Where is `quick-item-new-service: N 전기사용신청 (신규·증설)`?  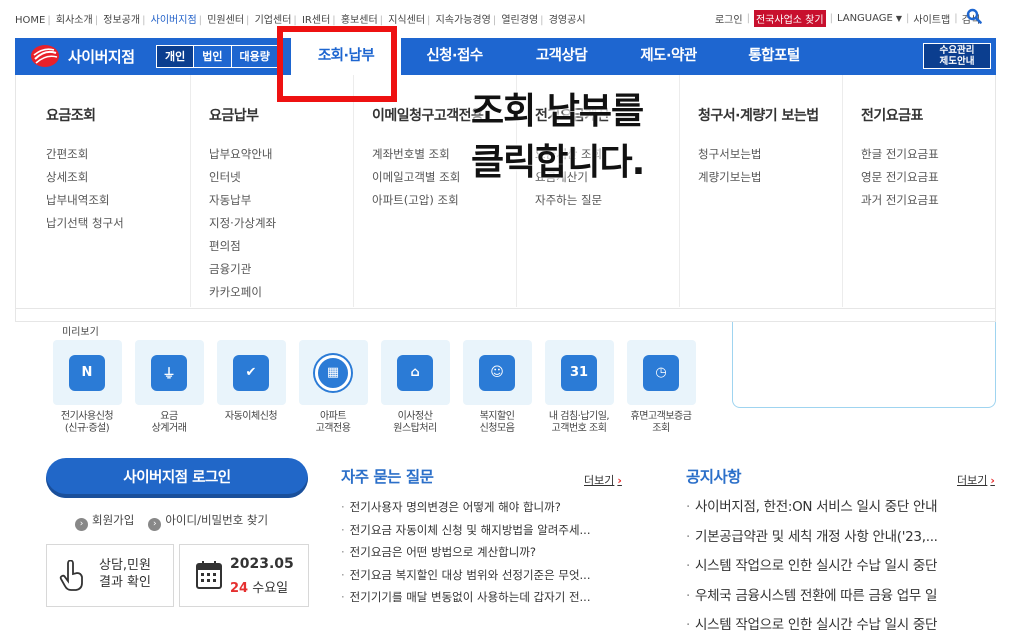
quick-item-new-service: N 전기사용신청 (신규·증설) is located at coordinates (87, 387).